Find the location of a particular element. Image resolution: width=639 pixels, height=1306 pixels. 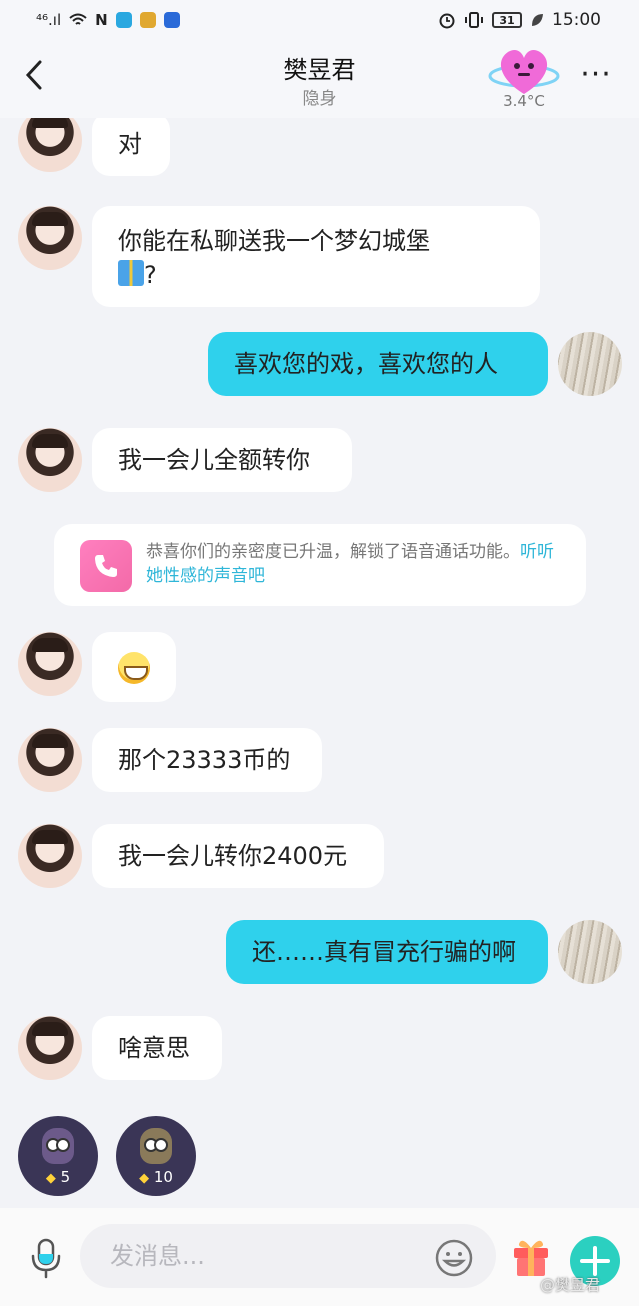

watermark: @樊昱君 is located at coordinates (570, 1285).